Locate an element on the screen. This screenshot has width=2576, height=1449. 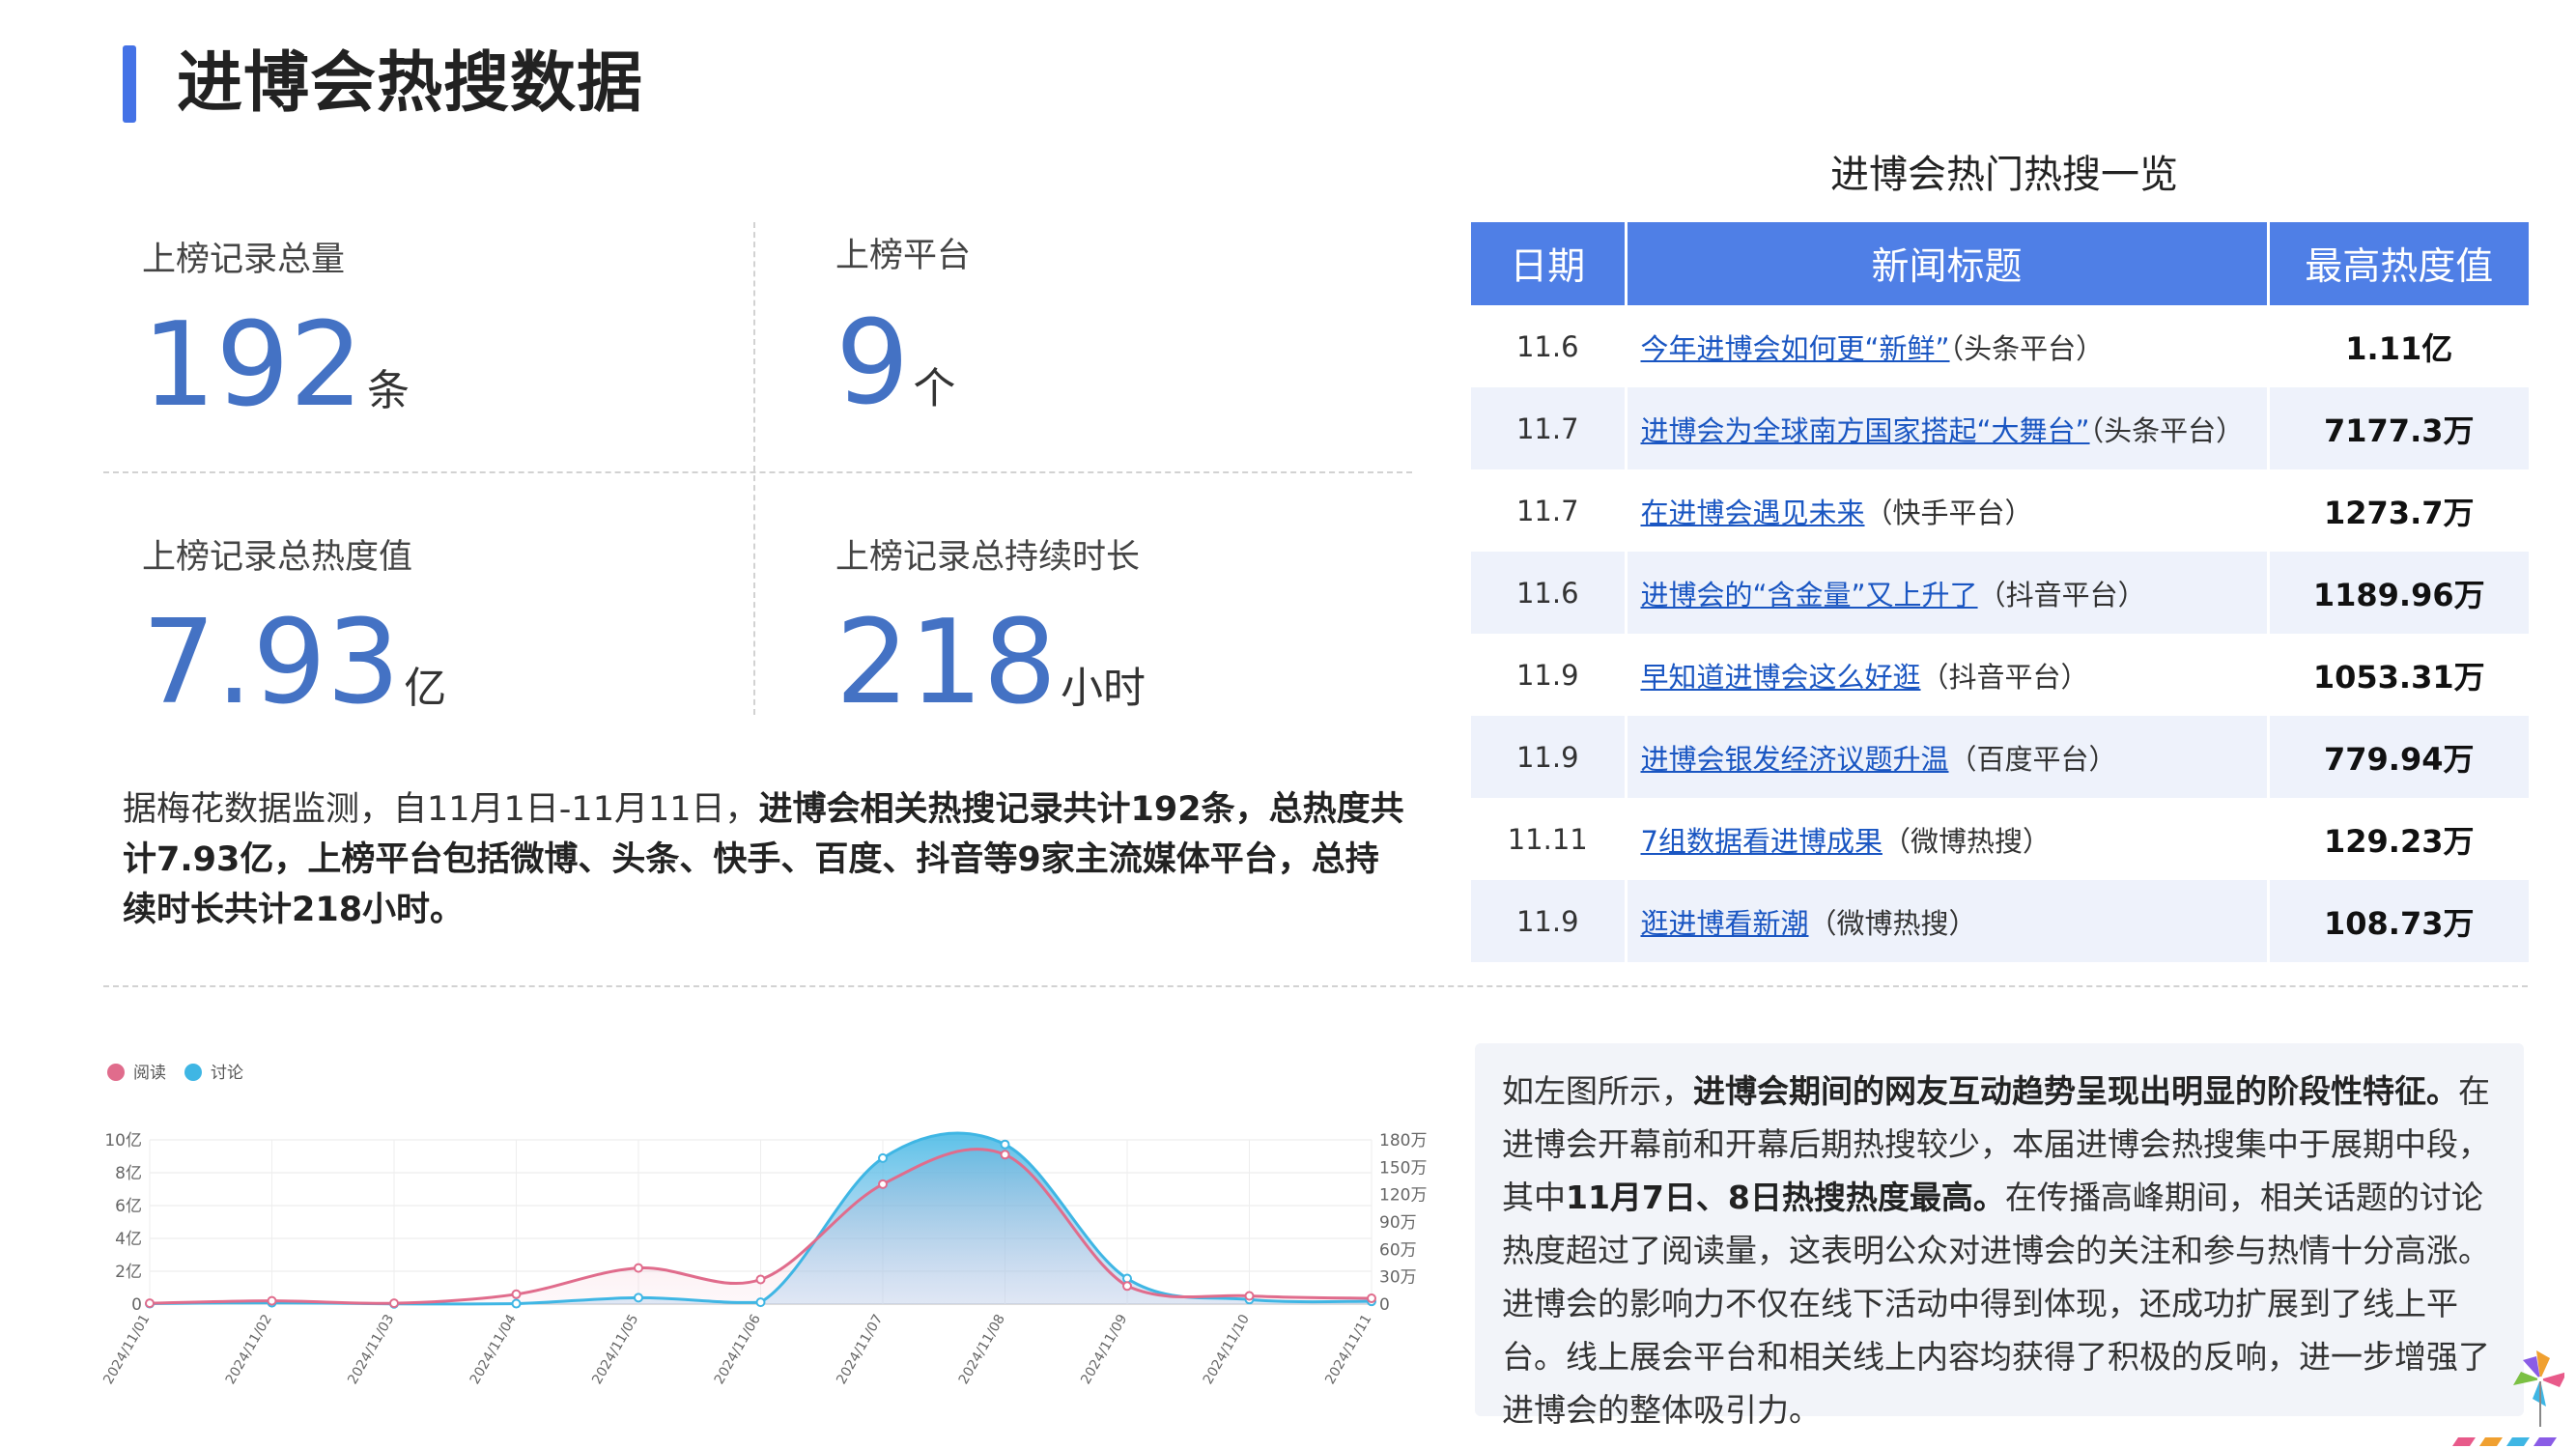
y-left-tick-label: 6亿 is located at coordinates (128, 1206).